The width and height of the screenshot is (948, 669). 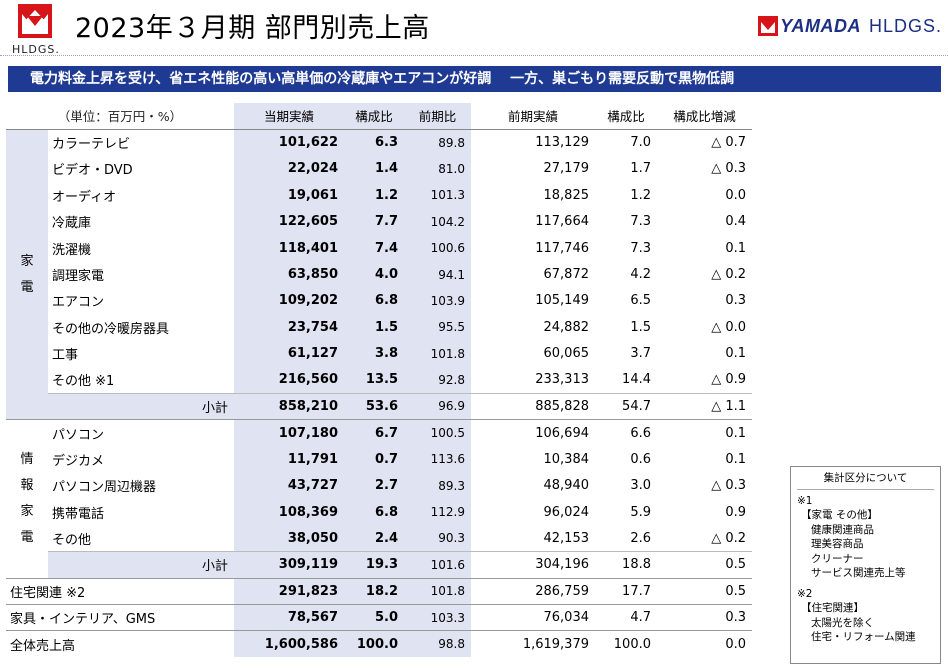 I want to click on legend-note1-item: サービス関連売上等, so click(x=858, y=573).